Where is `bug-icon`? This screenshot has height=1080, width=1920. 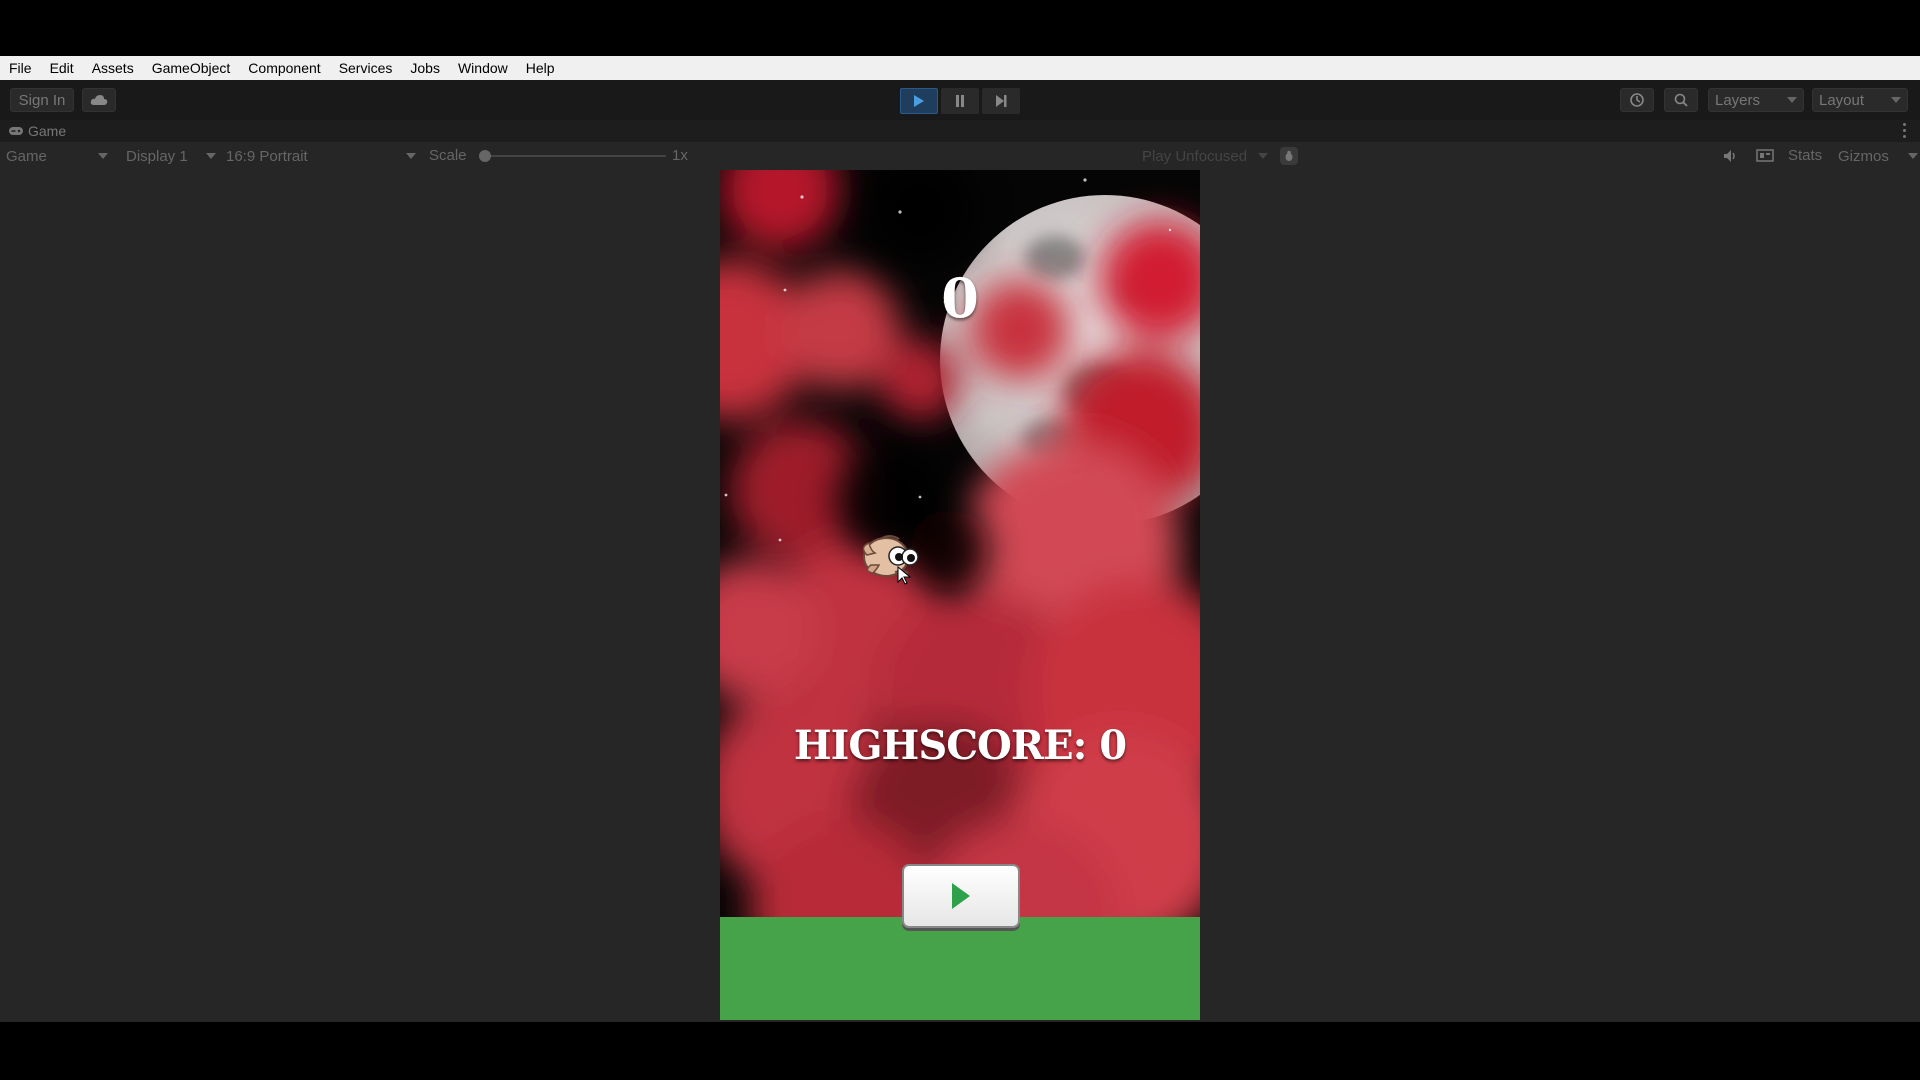 bug-icon is located at coordinates (1289, 155).